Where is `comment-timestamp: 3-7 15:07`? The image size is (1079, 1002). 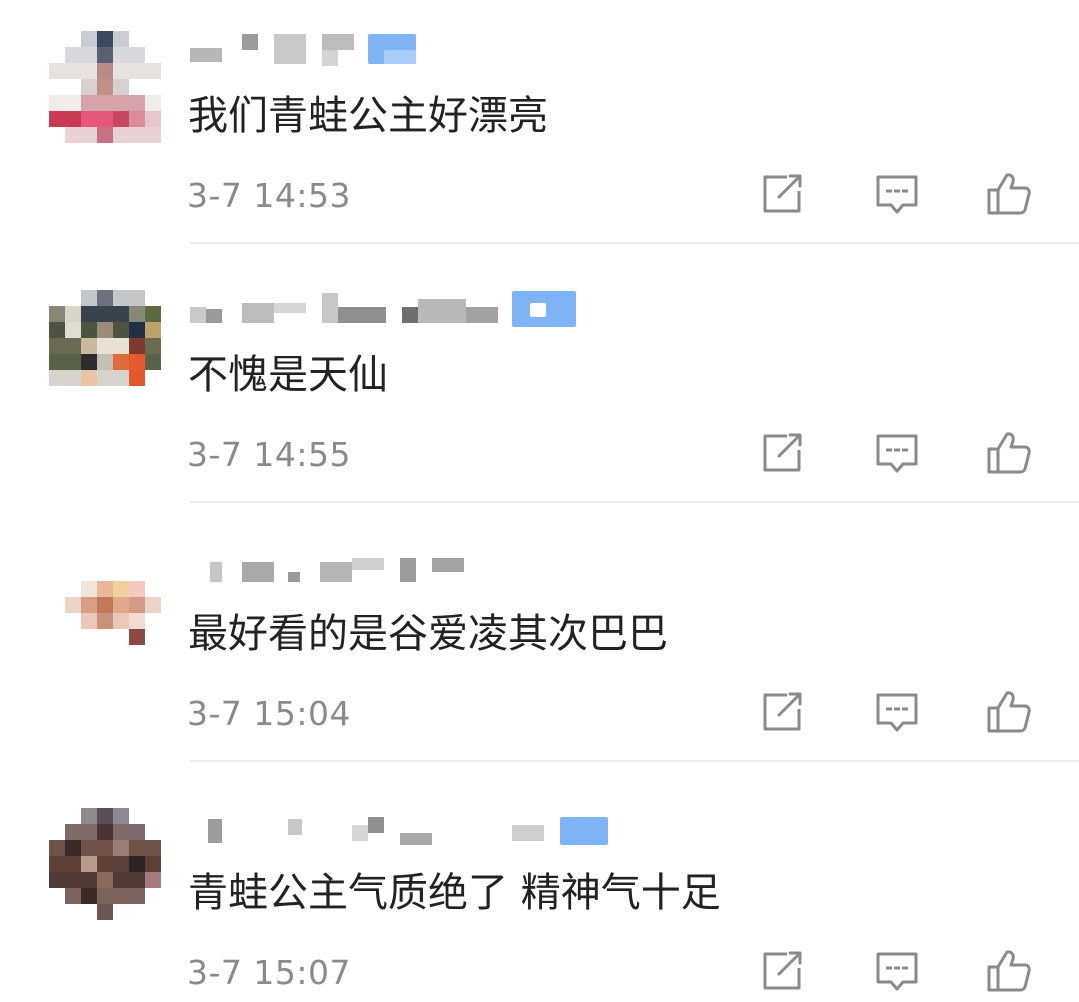
comment-timestamp: 3-7 15:07 is located at coordinates (269, 972).